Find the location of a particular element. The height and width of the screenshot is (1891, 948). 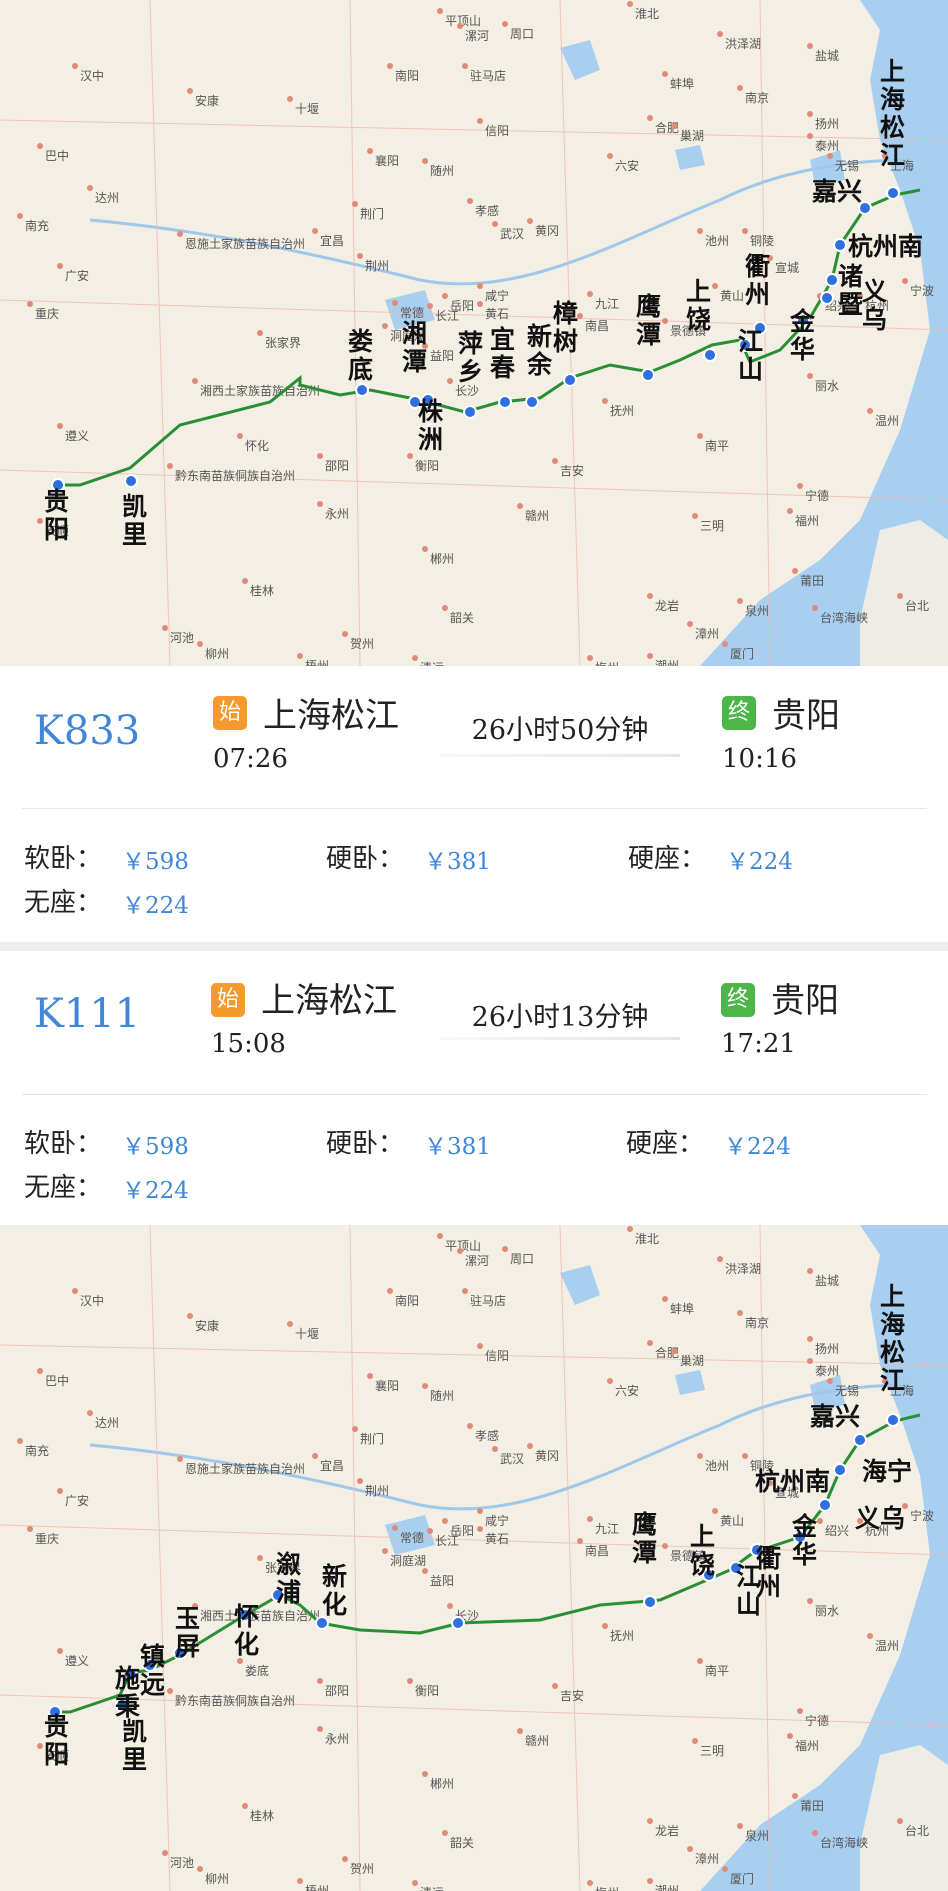

duration-arrow is located at coordinates (560, 755).